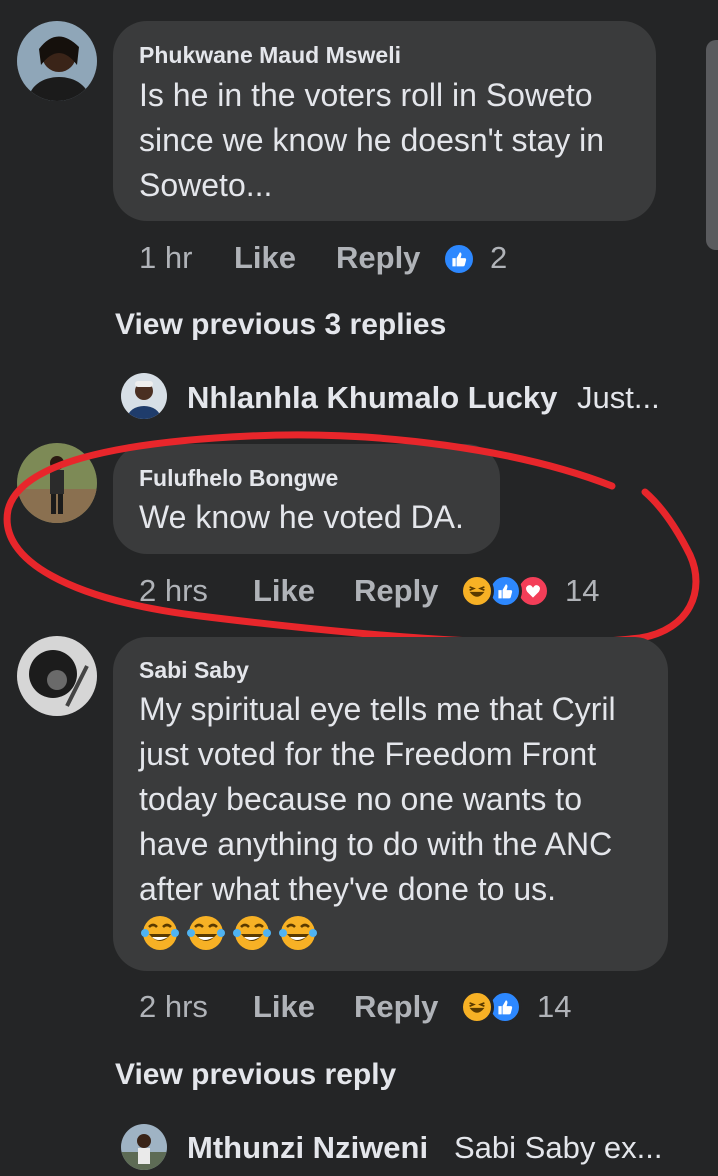 The height and width of the screenshot is (1176, 718). Describe the element at coordinates (270, 55) in the screenshot. I see `comment-author: Phukwane Maud Msweli` at that location.